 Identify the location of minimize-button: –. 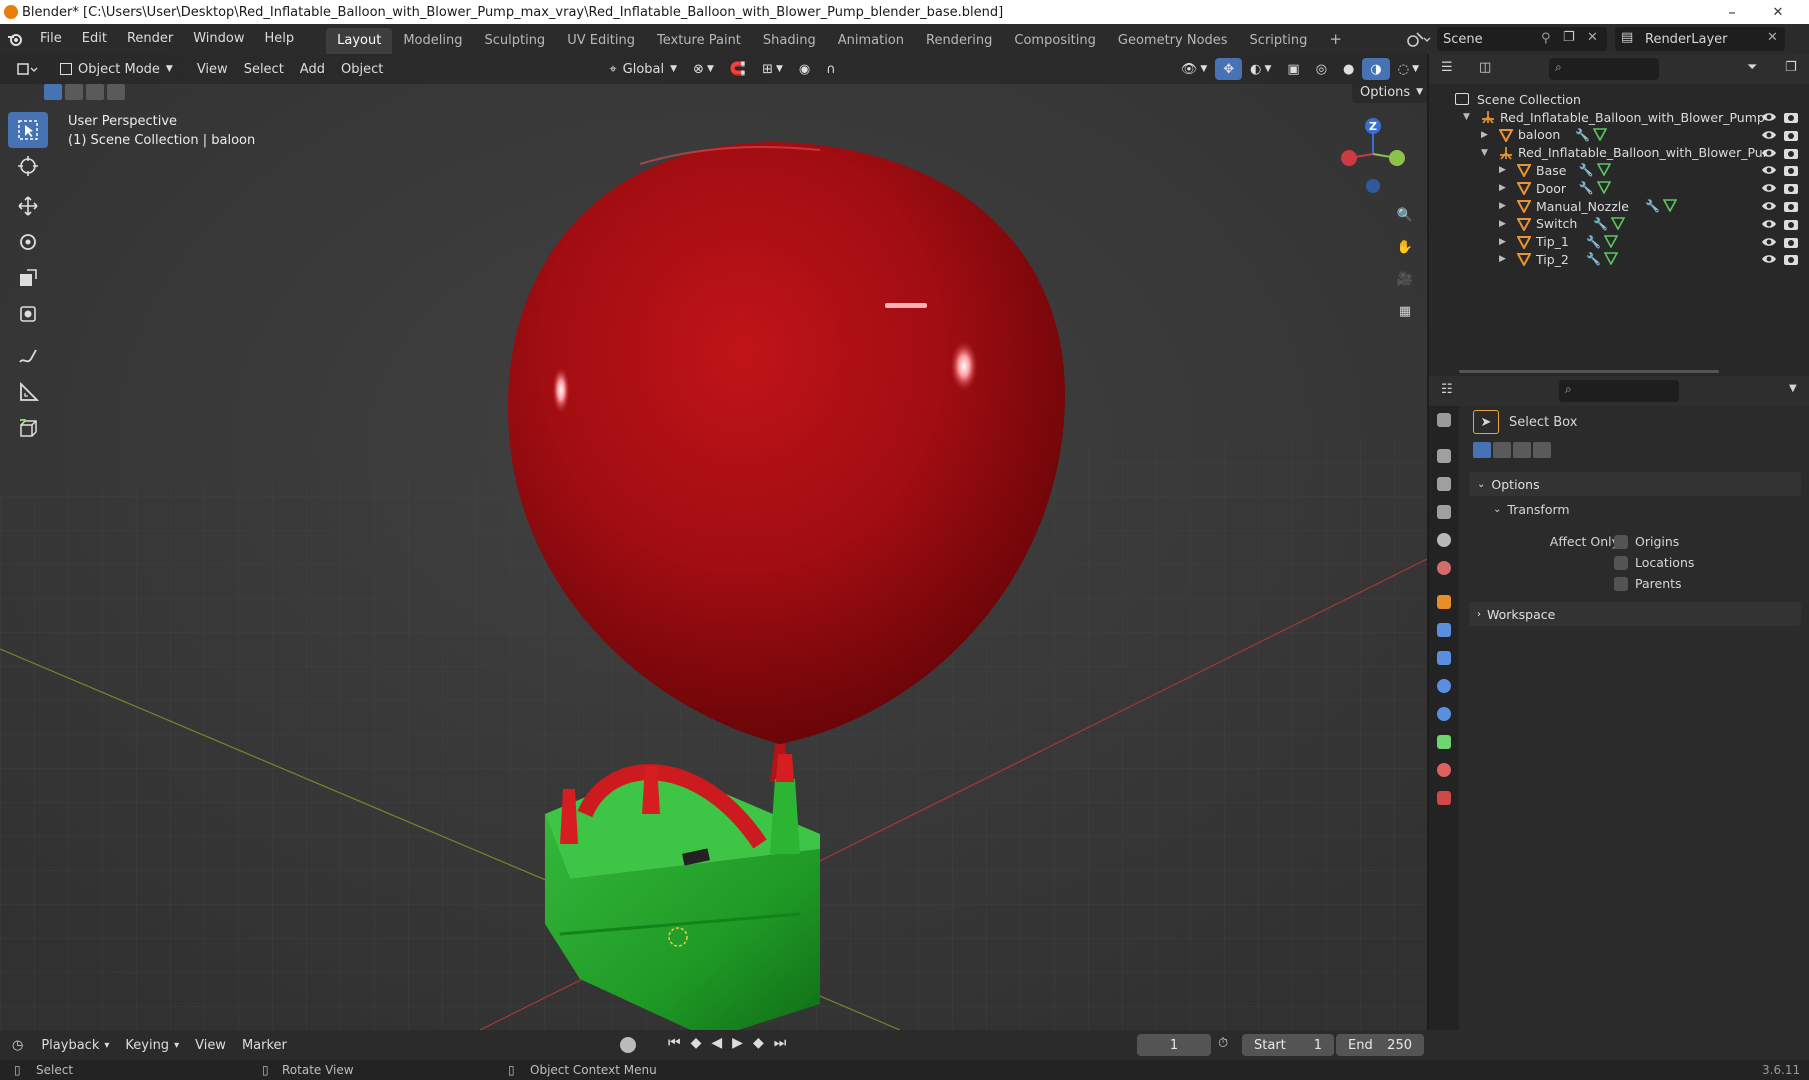
(1732, 12).